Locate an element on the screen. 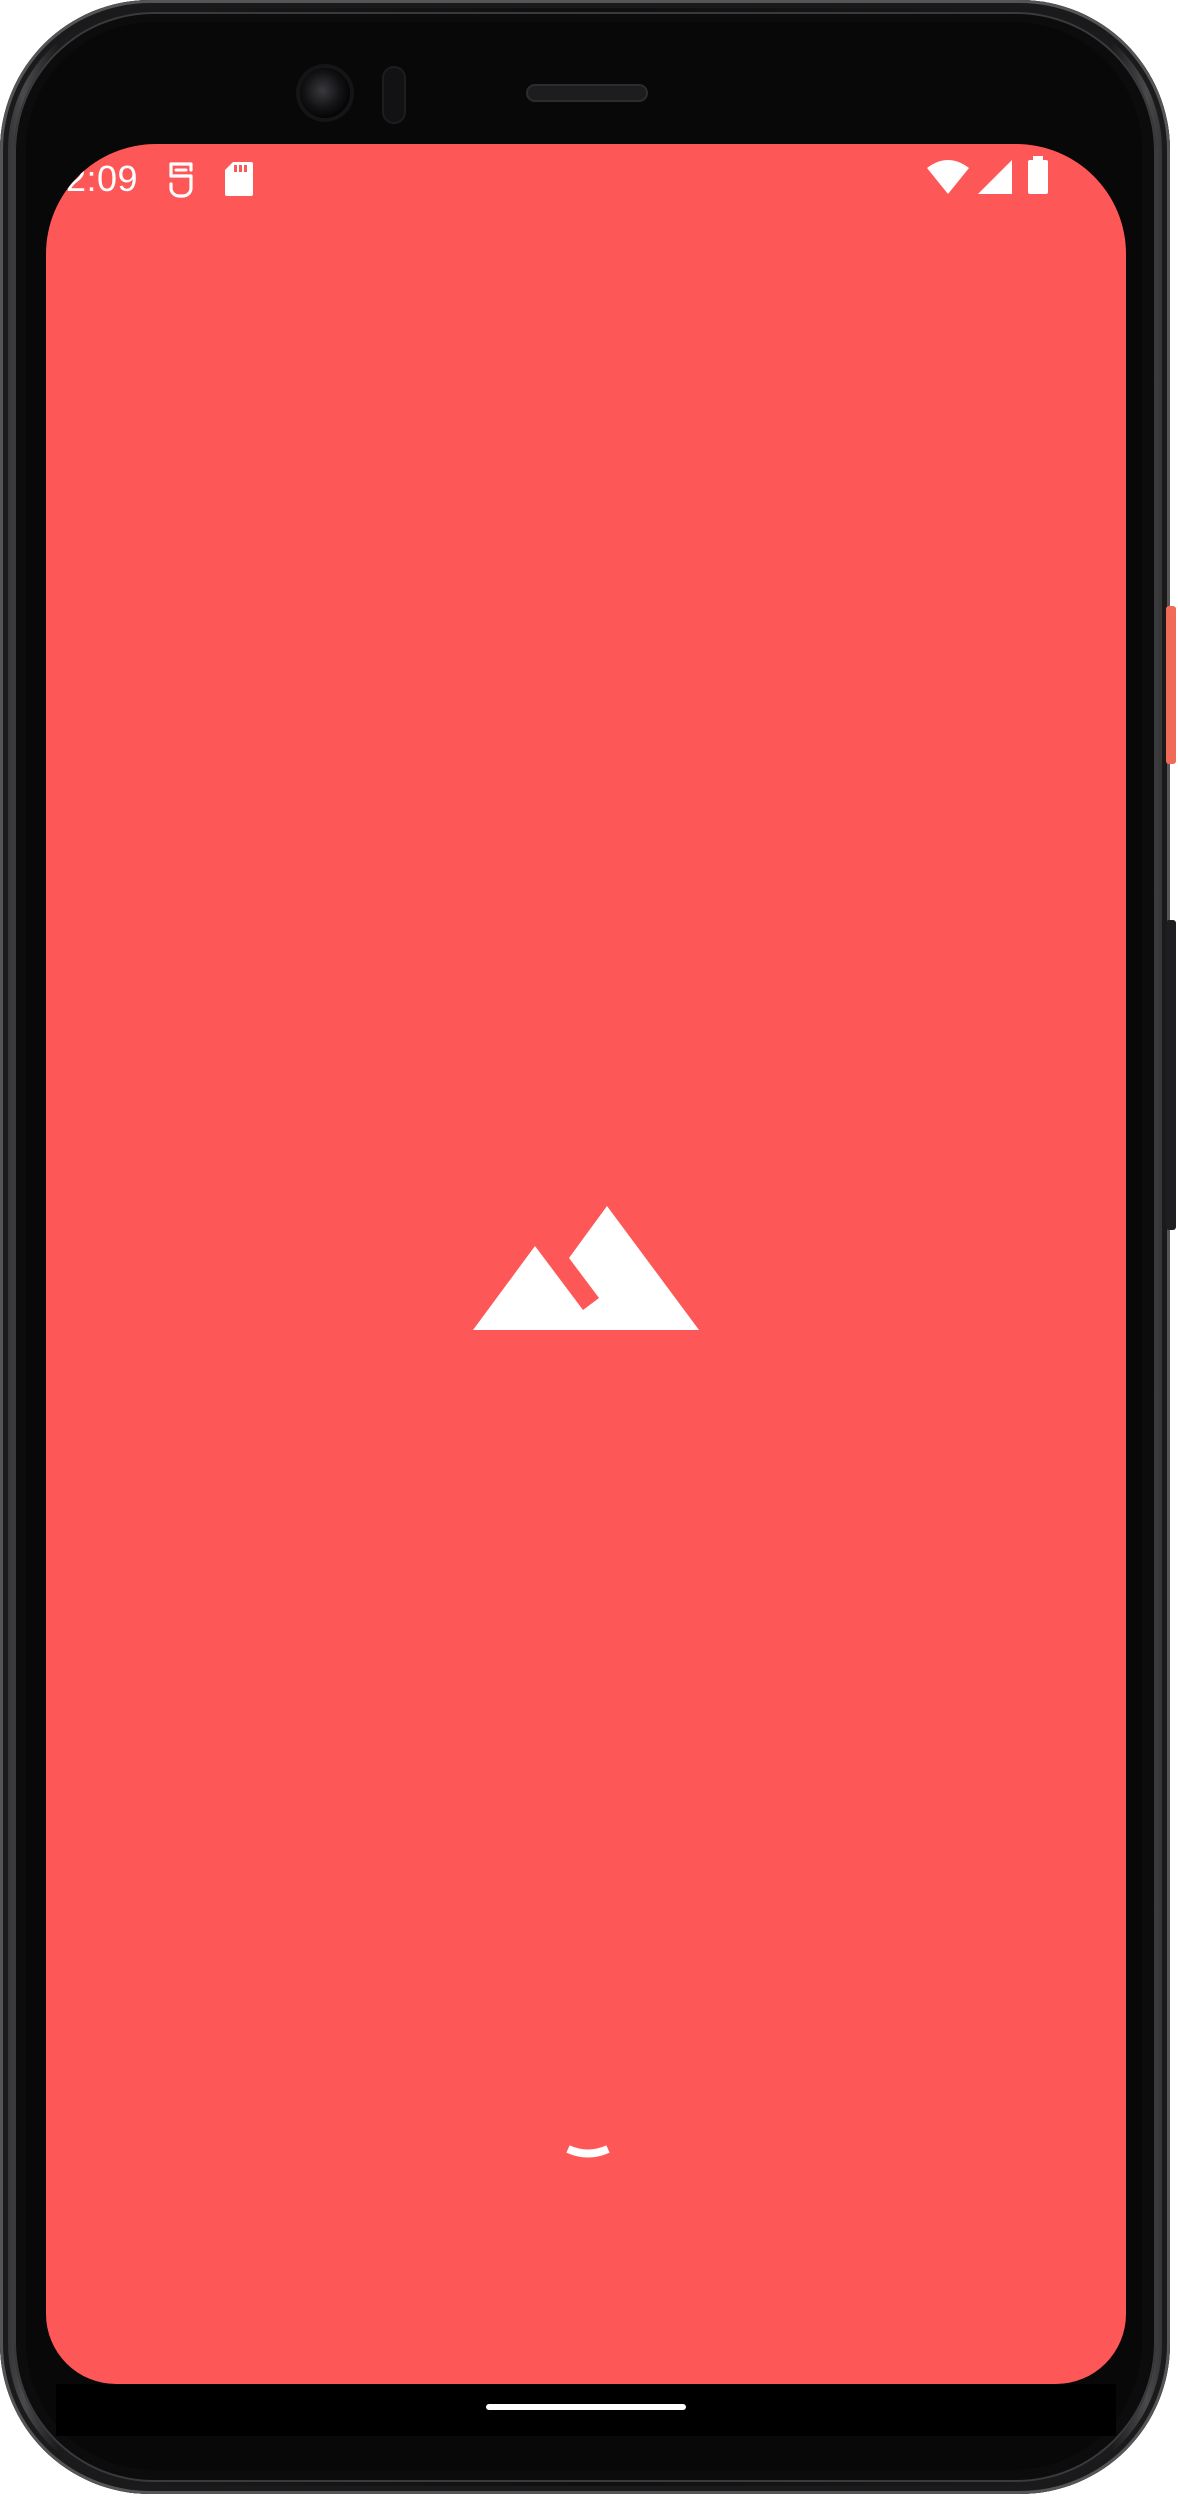 The image size is (1178, 2498). power-button is located at coordinates (1171, 685).